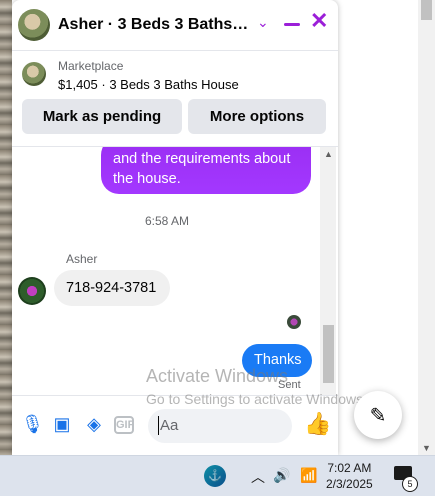  What do you see at coordinates (32, 291) in the screenshot?
I see `sender-avatar` at bounding box center [32, 291].